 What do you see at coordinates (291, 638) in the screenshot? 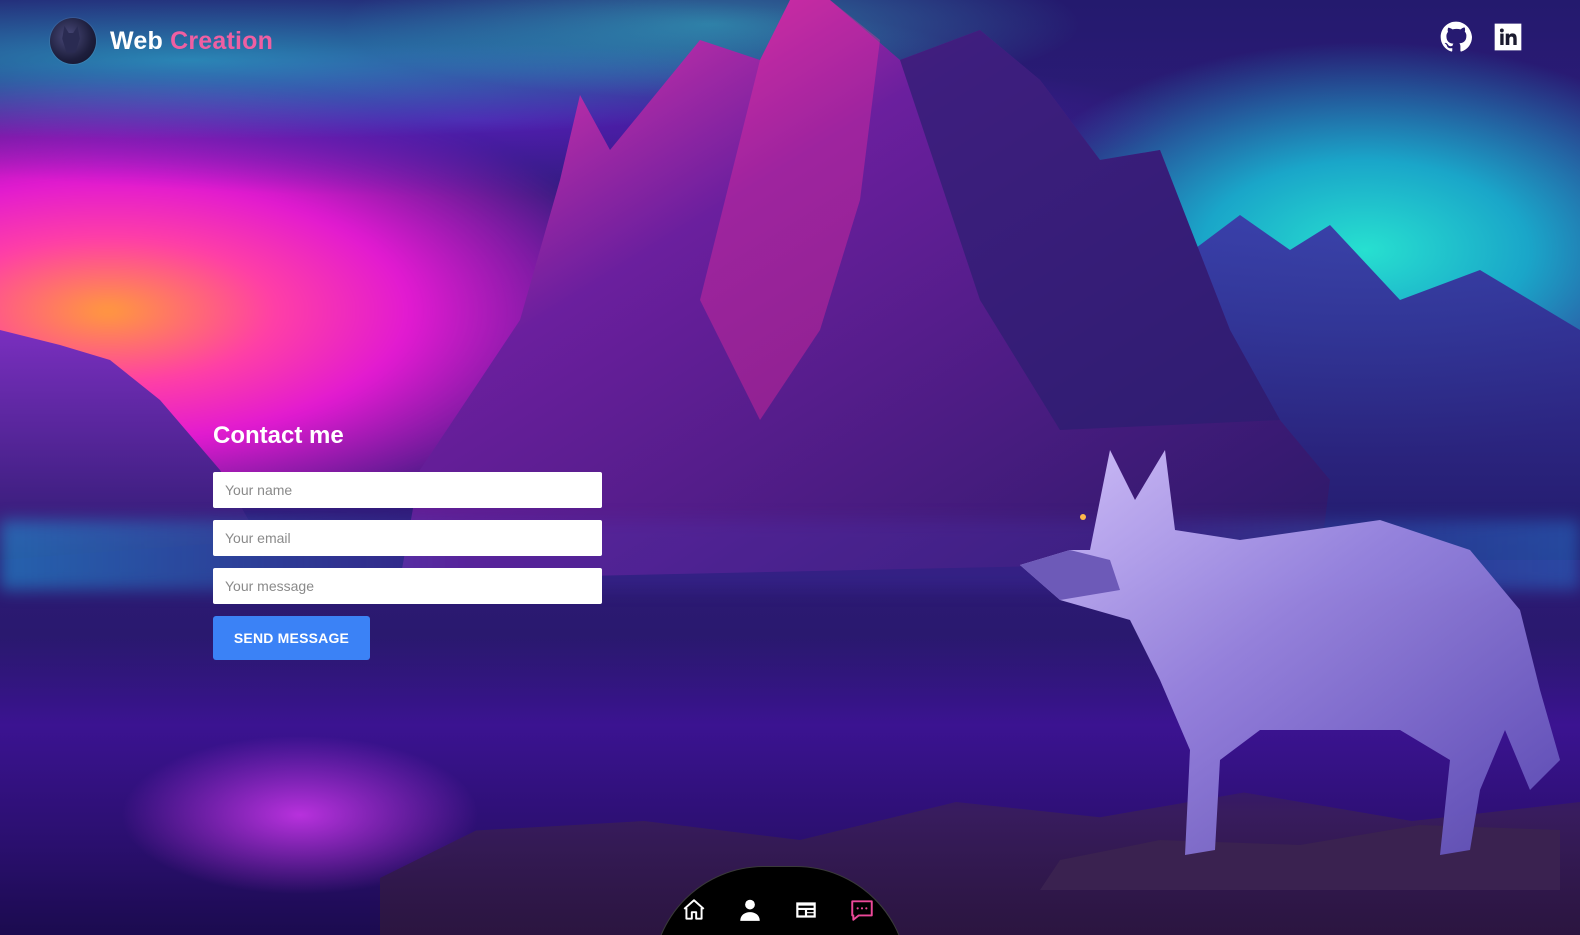
I see `send-message-button: SEND MESSAGE` at bounding box center [291, 638].